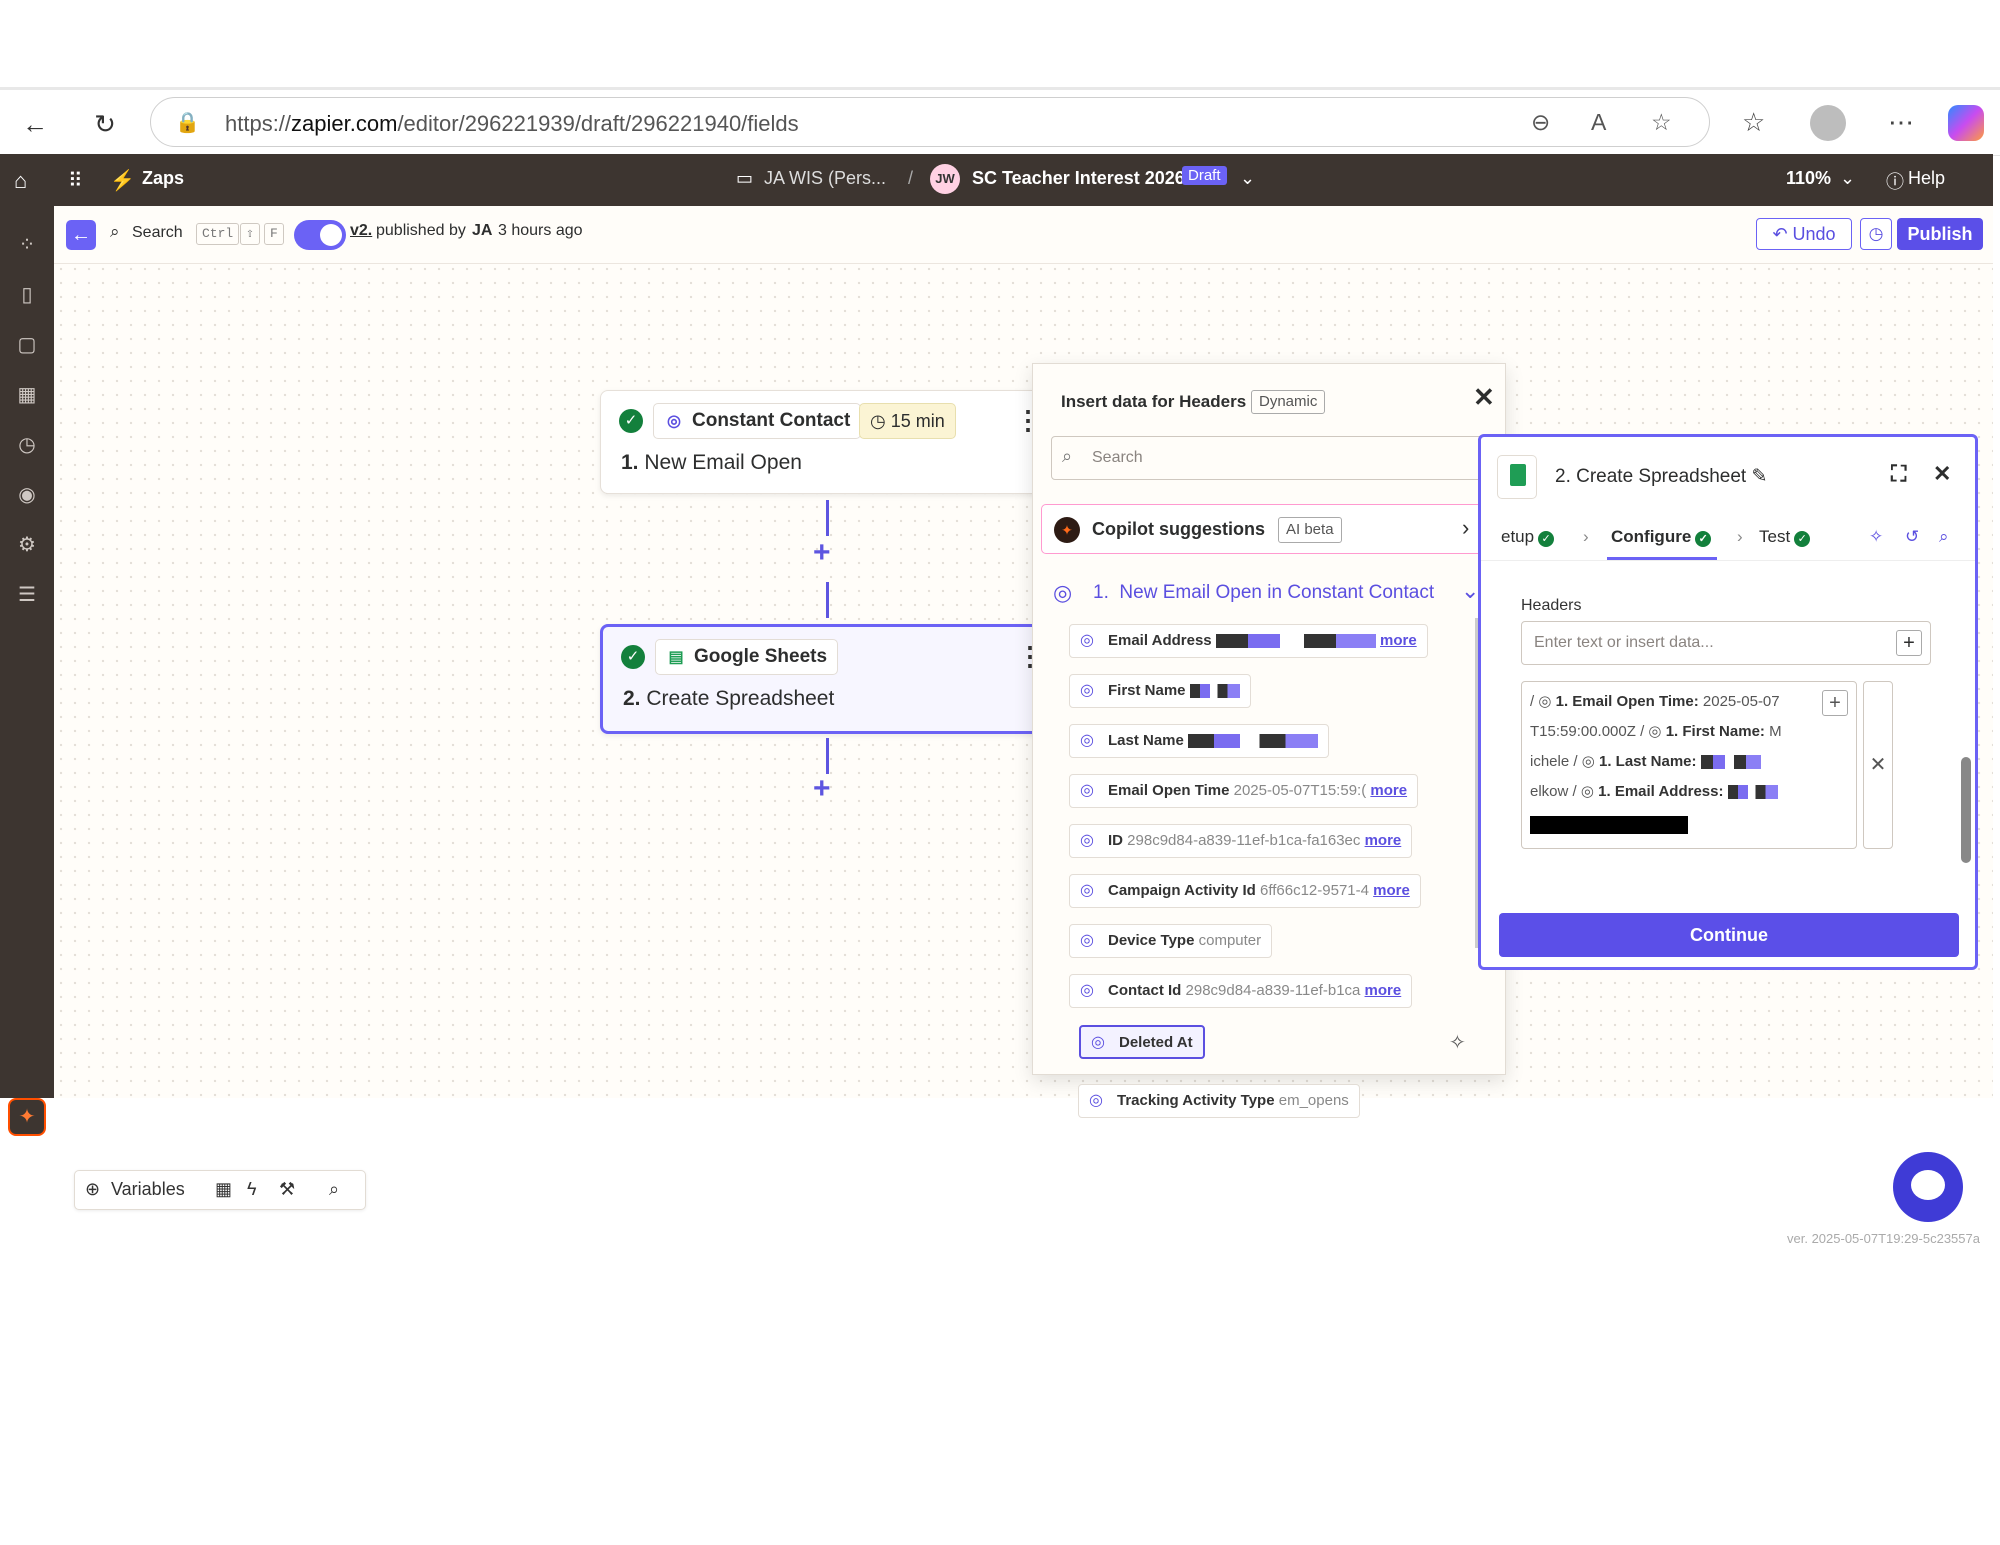 The image size is (2000, 1545). Describe the element at coordinates (827, 600) in the screenshot. I see `connector-line` at that location.